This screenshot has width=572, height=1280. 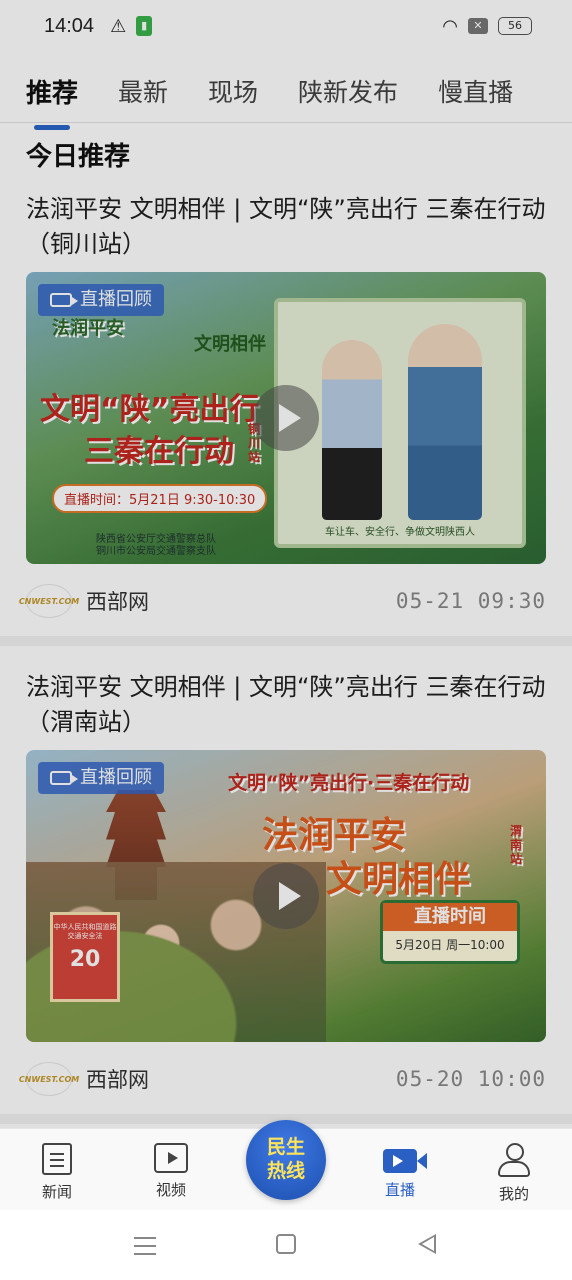 What do you see at coordinates (285, 1147) in the screenshot?
I see `hotline-label: 民生` at bounding box center [285, 1147].